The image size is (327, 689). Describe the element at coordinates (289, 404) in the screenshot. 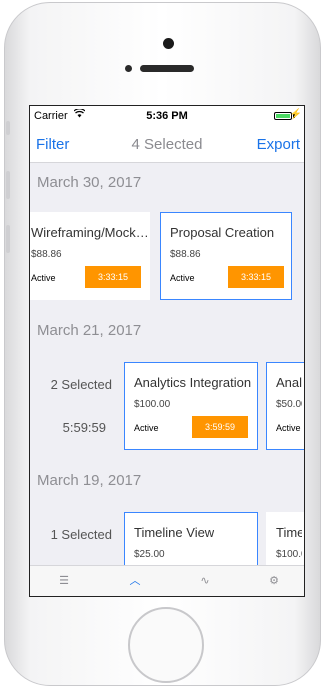

I see `card-amount: $50.00` at that location.